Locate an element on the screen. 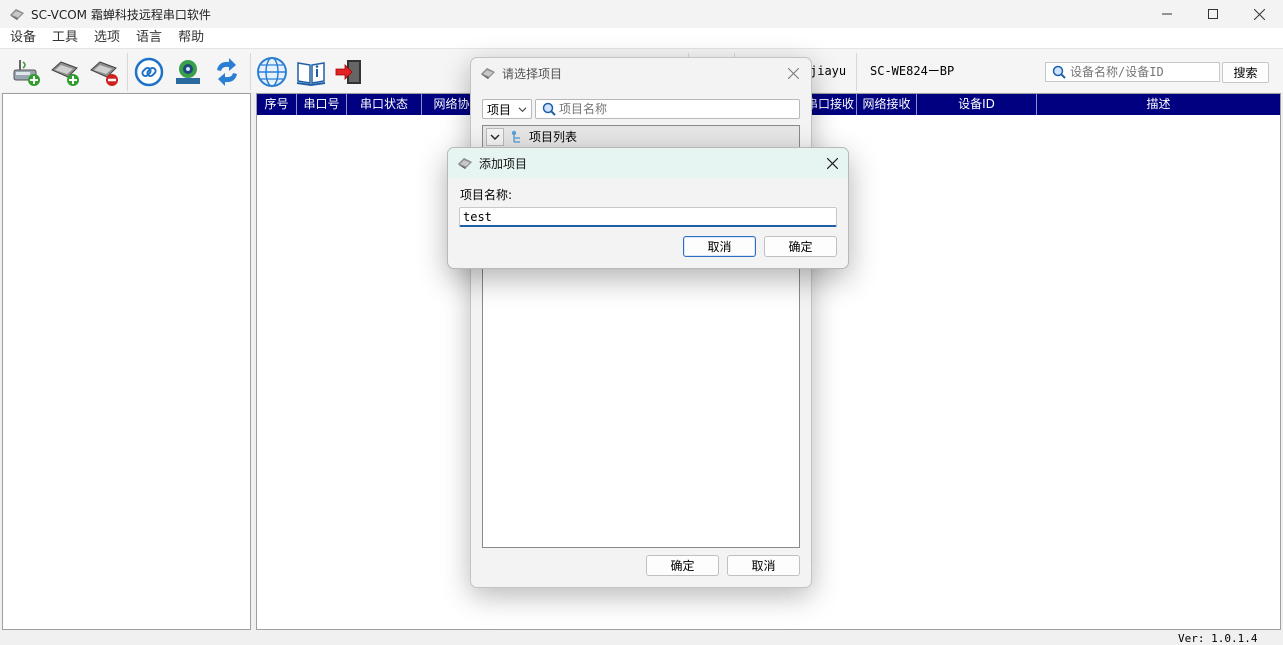 The image size is (1283, 645). user-label: jiayu is located at coordinates (828, 71).